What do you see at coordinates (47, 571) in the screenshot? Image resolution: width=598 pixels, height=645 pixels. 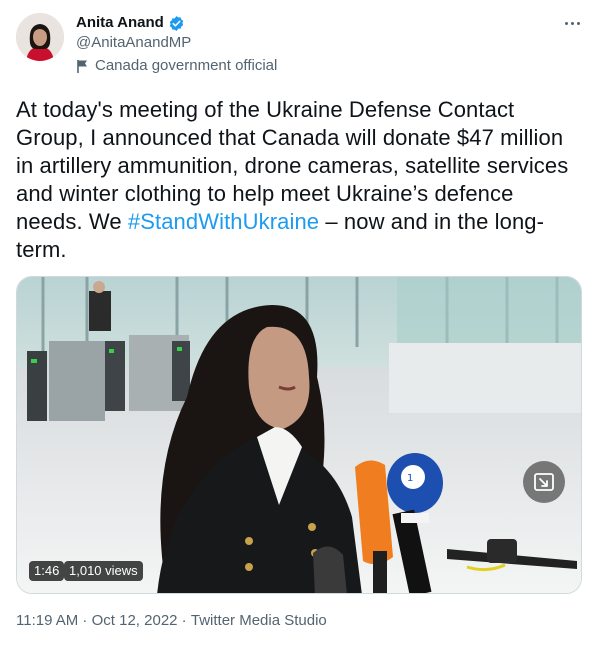 I see `video-duration-badge: 1:46` at bounding box center [47, 571].